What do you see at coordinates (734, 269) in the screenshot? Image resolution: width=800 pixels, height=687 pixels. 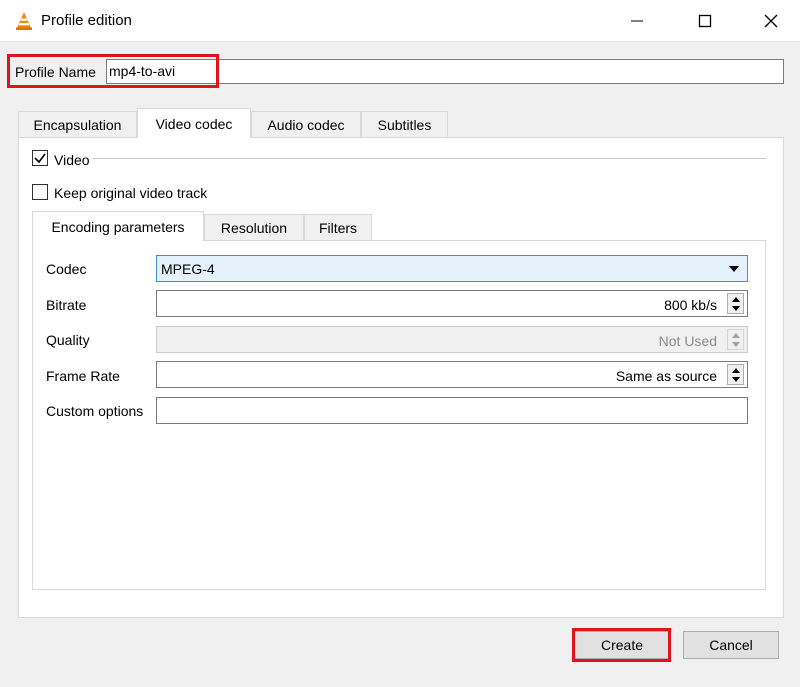 I see `chevron-down-icon` at bounding box center [734, 269].